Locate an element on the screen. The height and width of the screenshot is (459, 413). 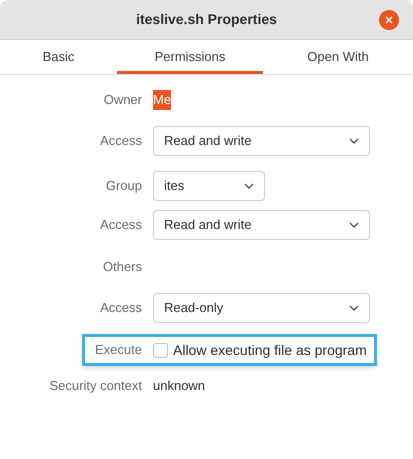
field-label: Group is located at coordinates (124, 186).